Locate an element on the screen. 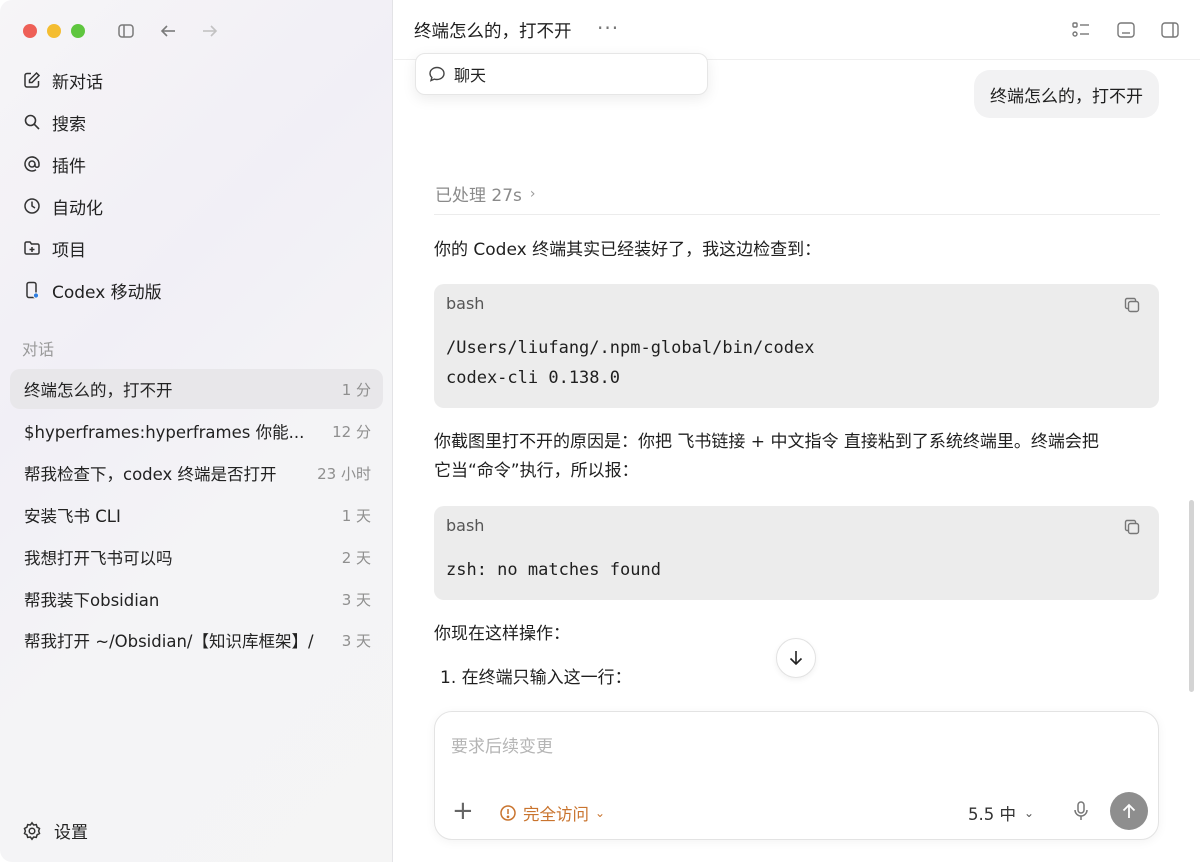  send-button is located at coordinates (1129, 811).